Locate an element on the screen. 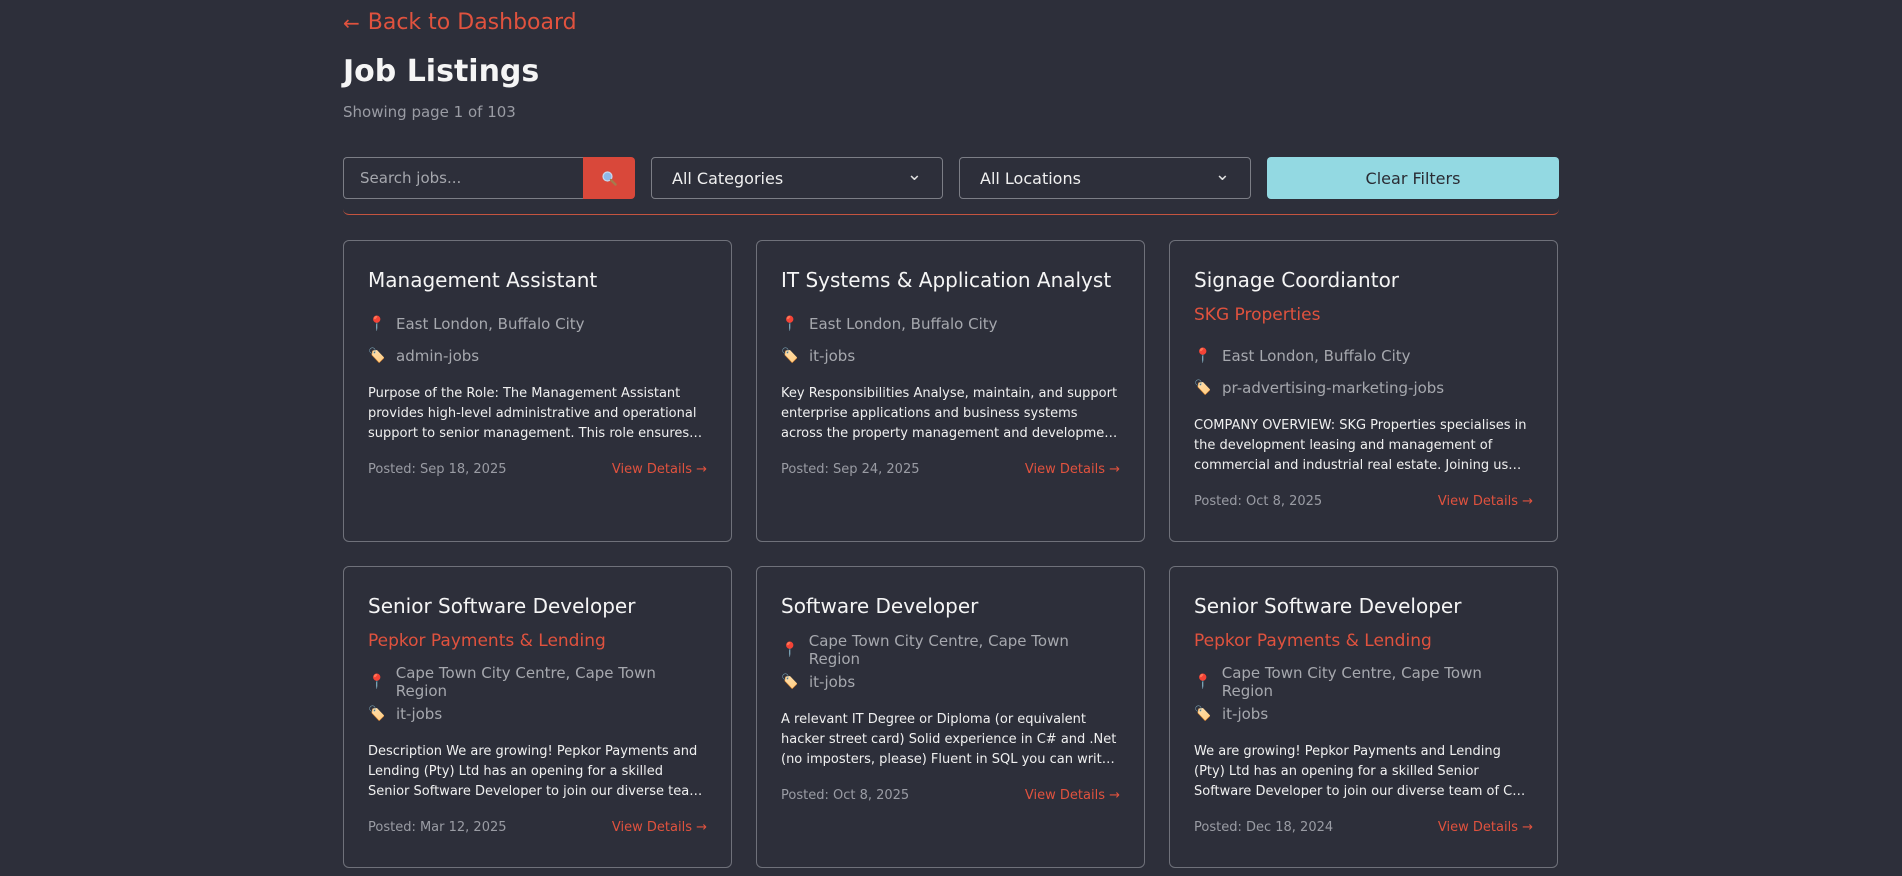 The image size is (1902, 876). search-button is located at coordinates (609, 178).